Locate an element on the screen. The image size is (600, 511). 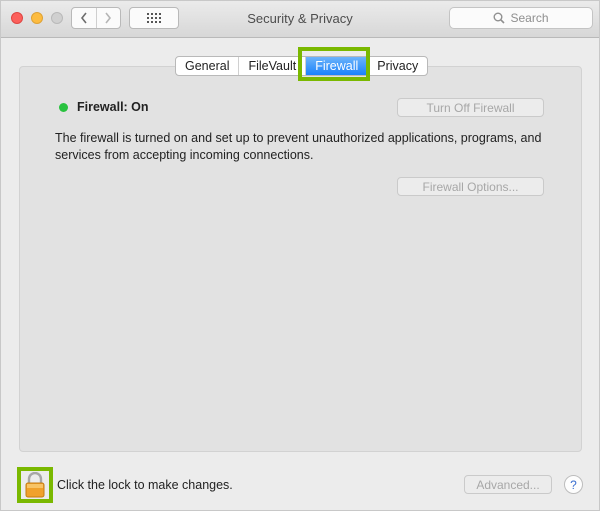
lock-icon is located at coordinates (35, 485).